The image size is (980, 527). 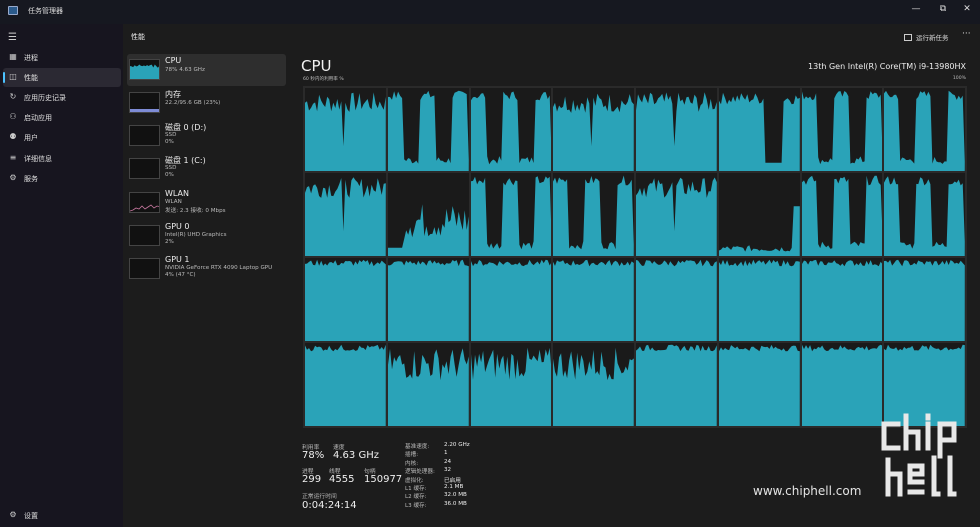 What do you see at coordinates (412, 463) in the screenshot?
I see `spec-label: 内核:` at bounding box center [412, 463].